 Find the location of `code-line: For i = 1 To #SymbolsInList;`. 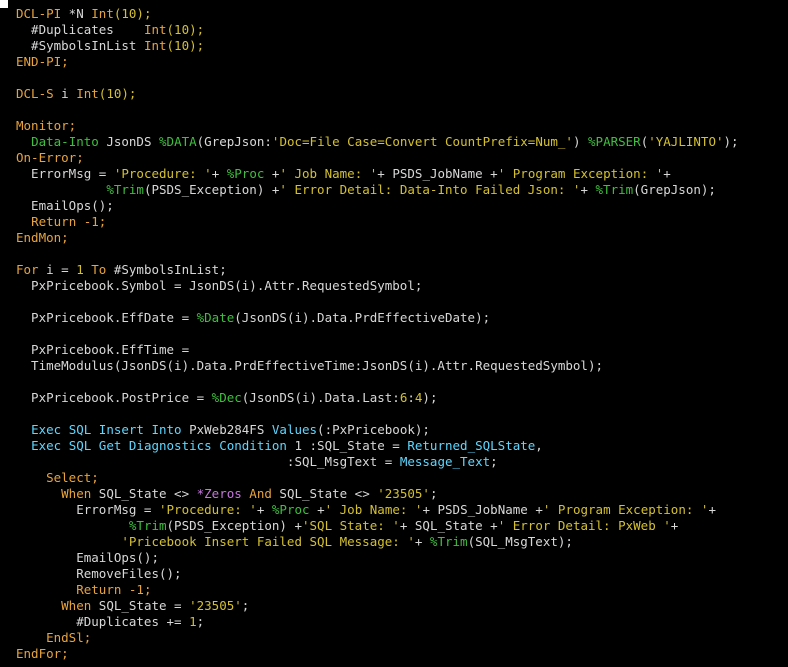

code-line: For i = 1 To #SymbolsInList; is located at coordinates (394, 270).